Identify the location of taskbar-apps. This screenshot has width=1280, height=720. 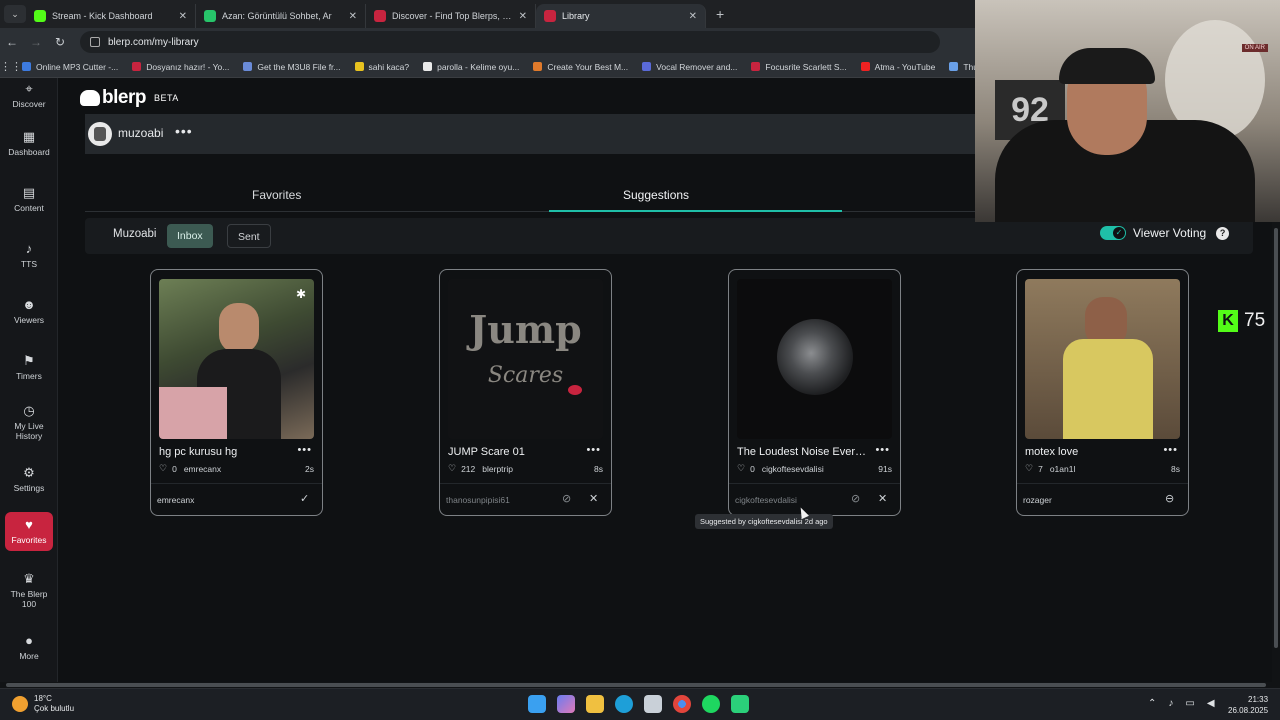
(644, 704).